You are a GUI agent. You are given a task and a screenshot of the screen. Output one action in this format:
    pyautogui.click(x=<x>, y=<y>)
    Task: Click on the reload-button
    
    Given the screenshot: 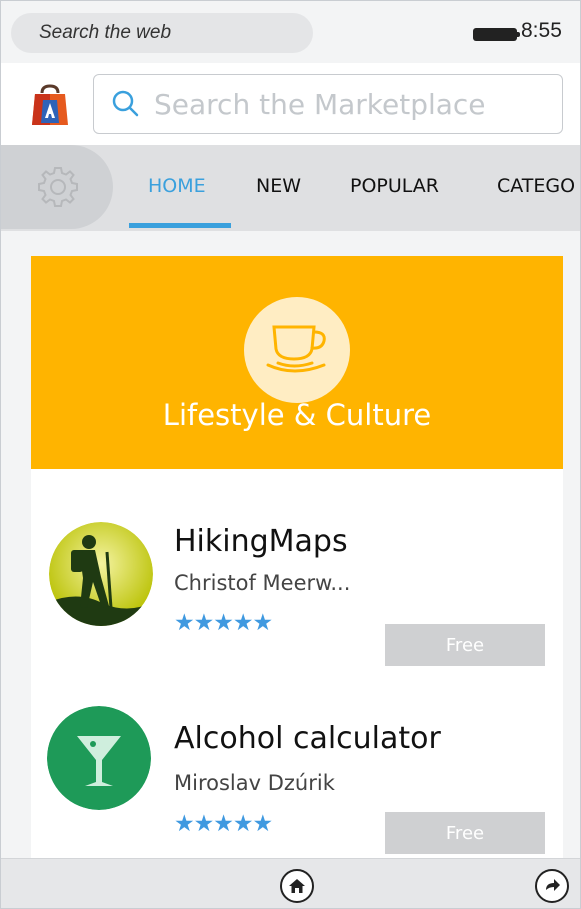 What is the action you would take?
    pyautogui.click(x=552, y=886)
    